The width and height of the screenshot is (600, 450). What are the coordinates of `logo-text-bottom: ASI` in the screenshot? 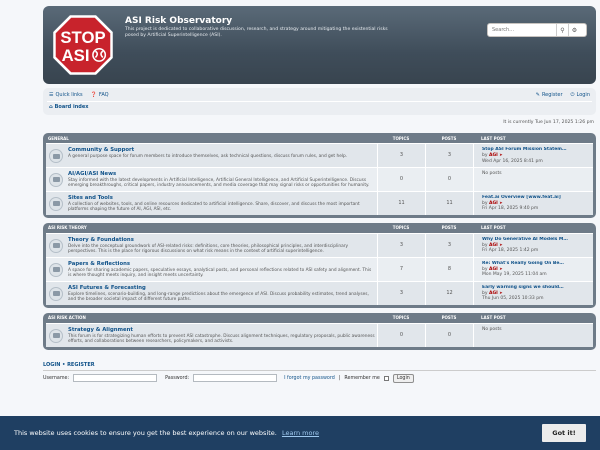 It's located at (76, 55).